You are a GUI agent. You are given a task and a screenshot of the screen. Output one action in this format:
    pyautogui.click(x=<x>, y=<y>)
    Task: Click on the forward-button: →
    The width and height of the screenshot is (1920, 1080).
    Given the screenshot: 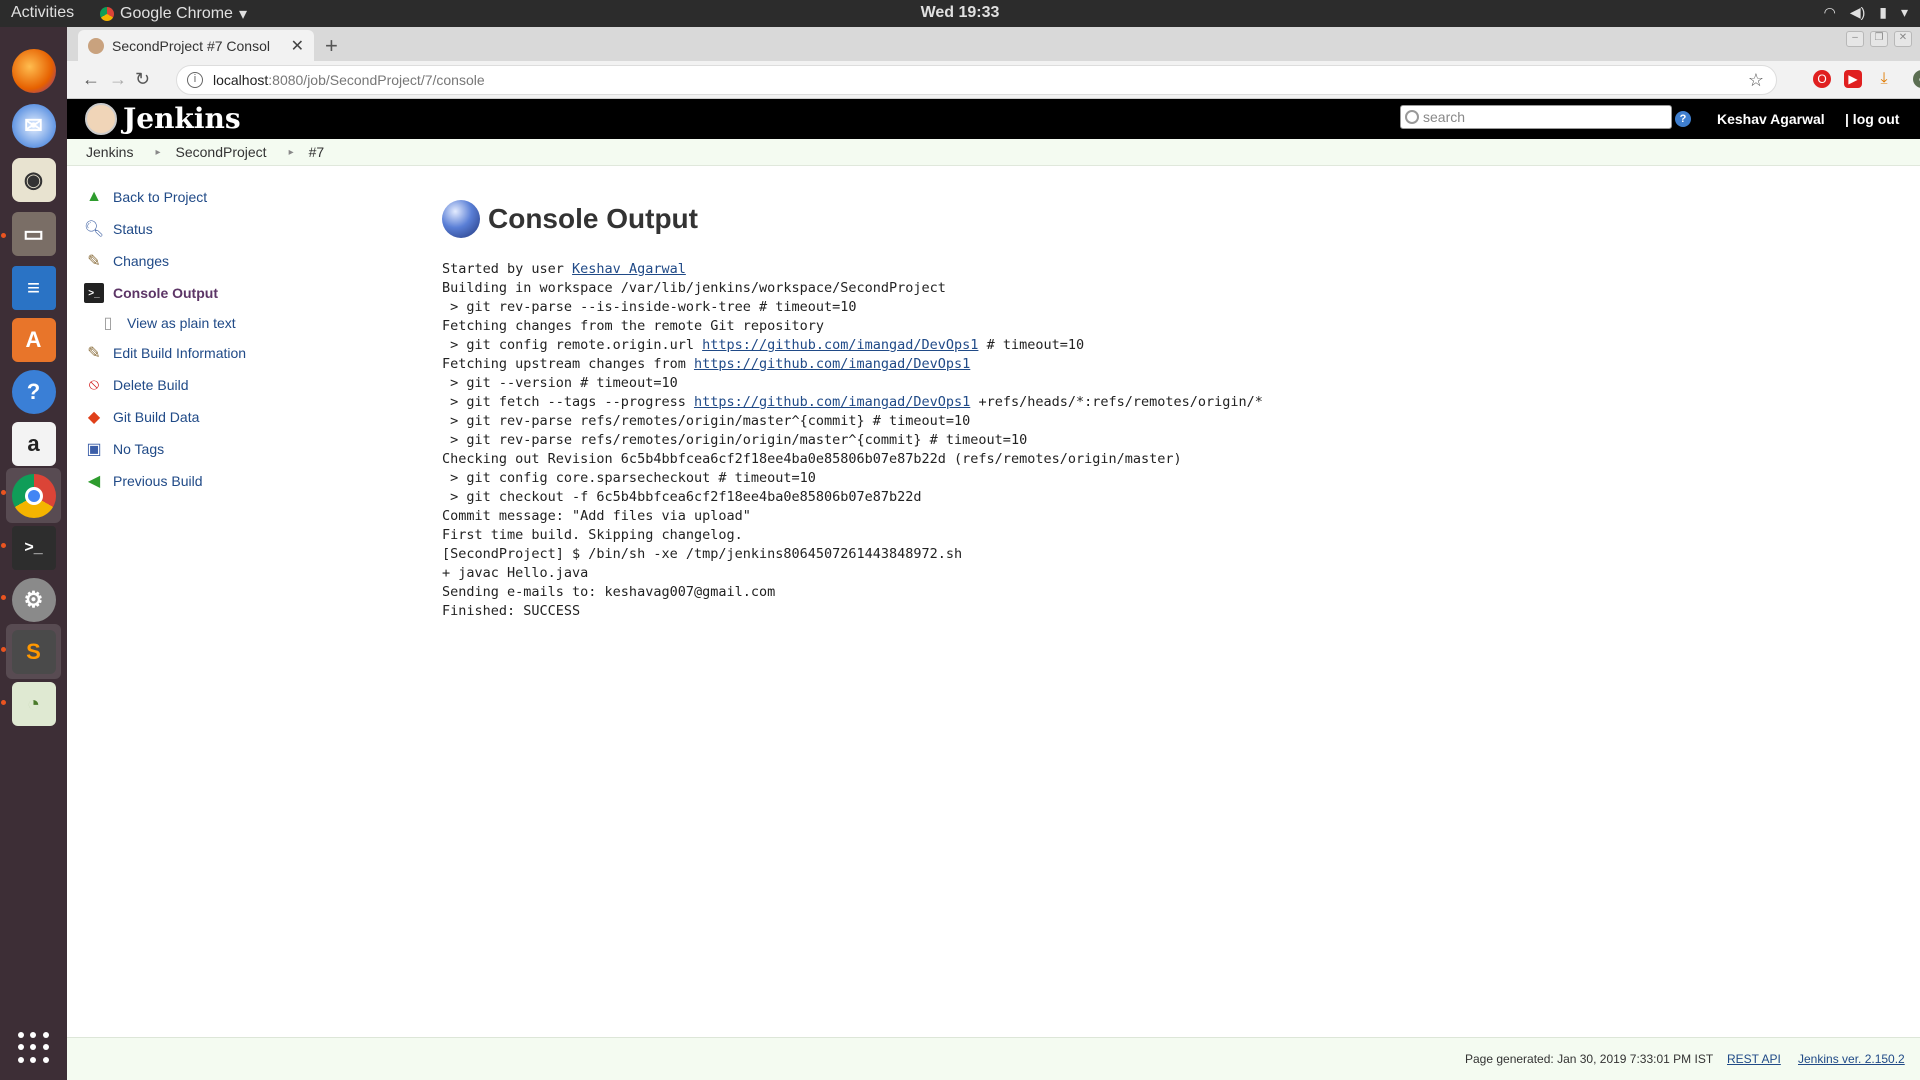 What is the action you would take?
    pyautogui.click(x=118, y=79)
    